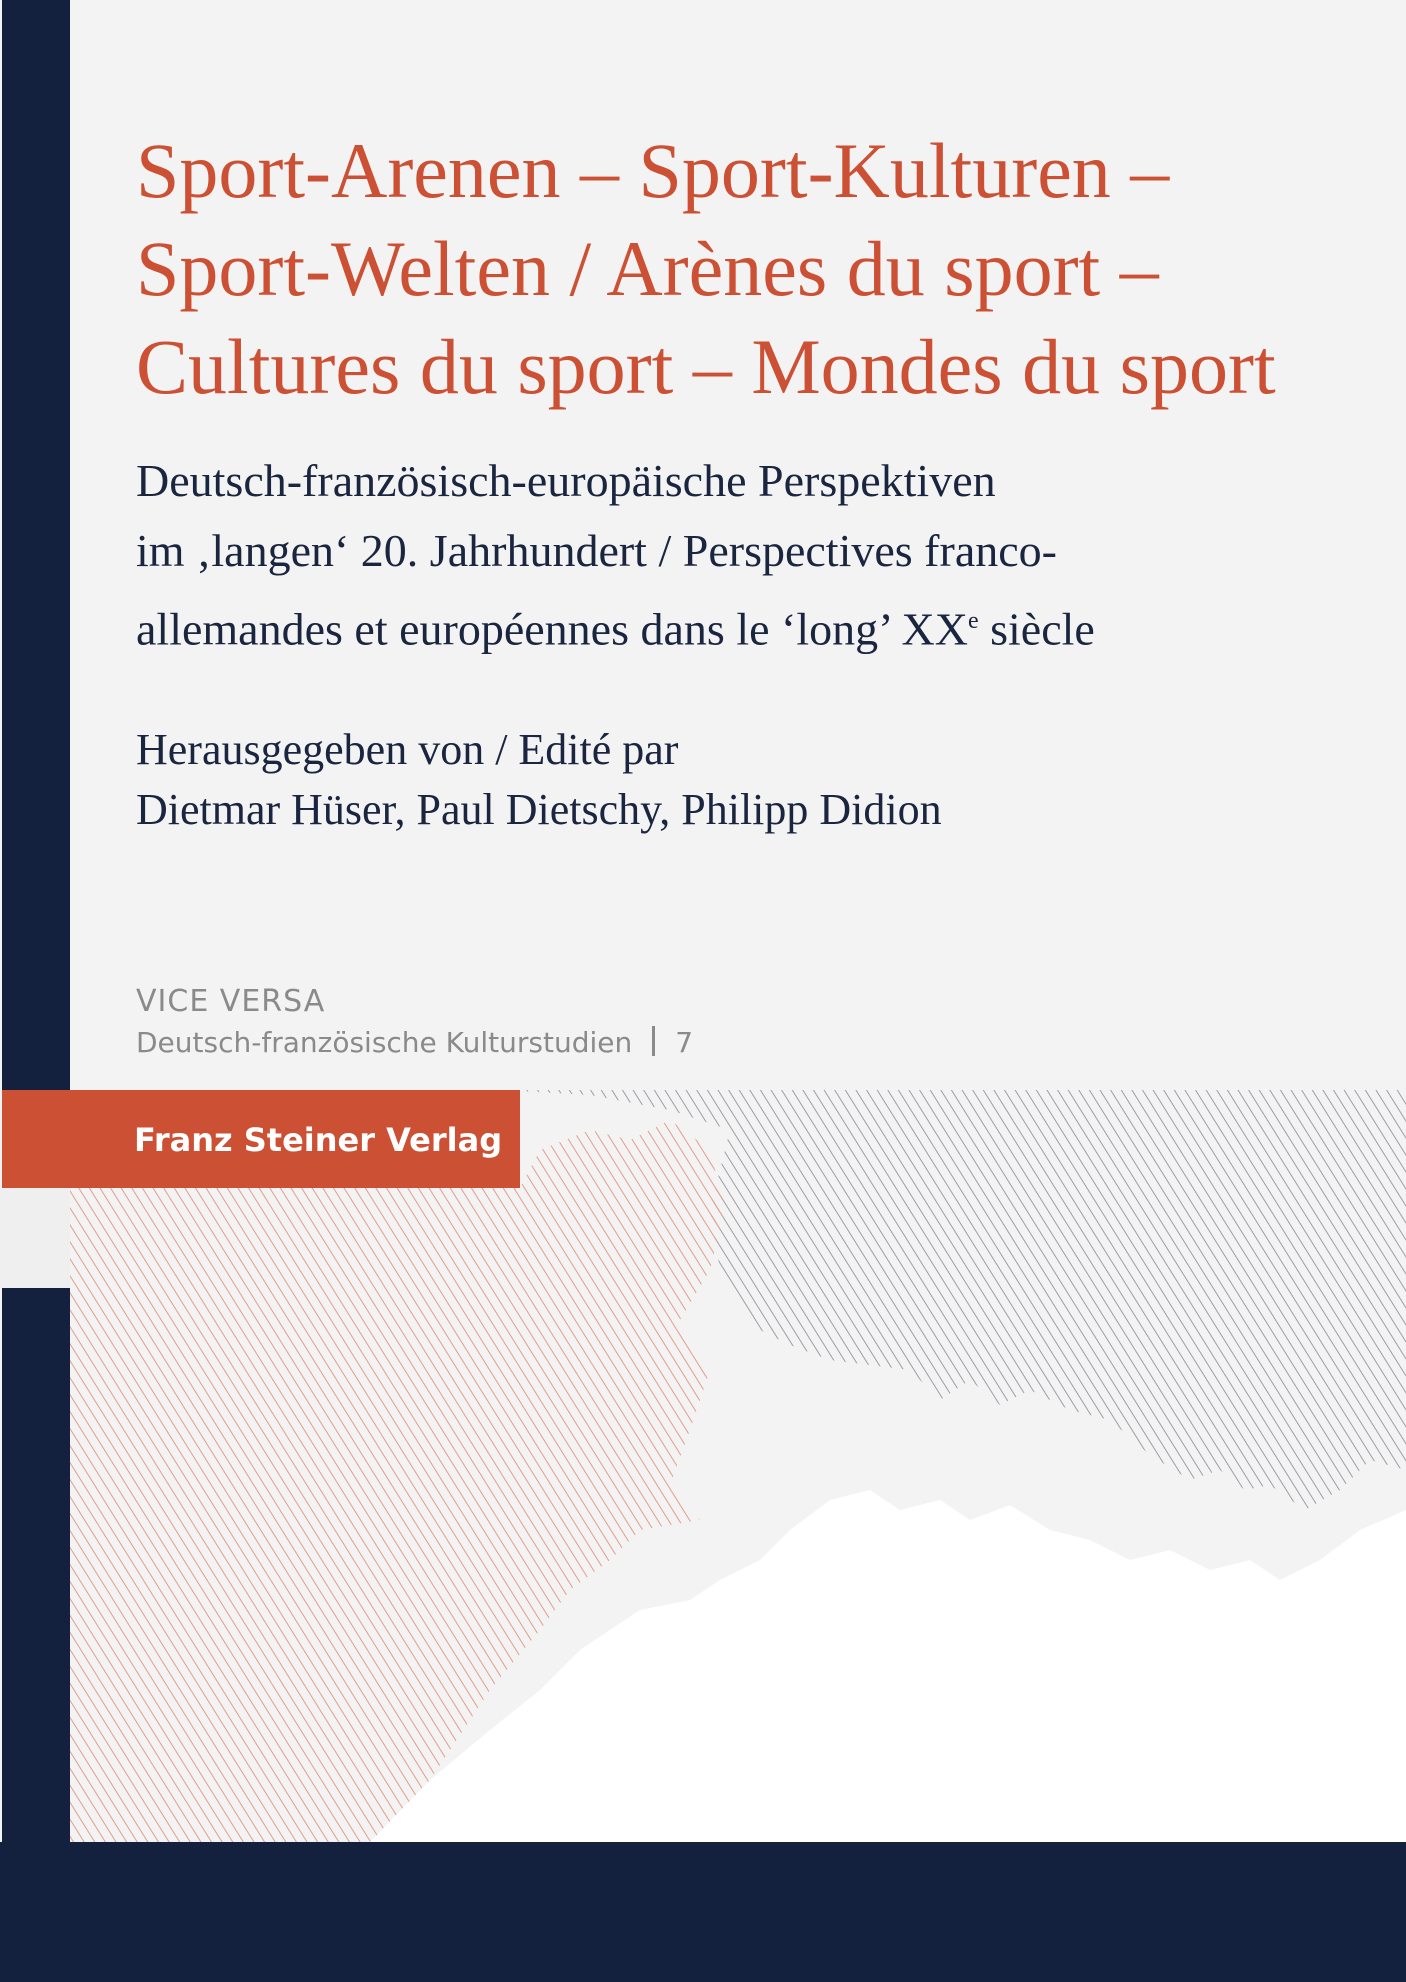 Image resolution: width=1406 pixels, height=1982 pixels. Describe the element at coordinates (35, 1238) in the screenshot. I see `spine-gap` at that location.